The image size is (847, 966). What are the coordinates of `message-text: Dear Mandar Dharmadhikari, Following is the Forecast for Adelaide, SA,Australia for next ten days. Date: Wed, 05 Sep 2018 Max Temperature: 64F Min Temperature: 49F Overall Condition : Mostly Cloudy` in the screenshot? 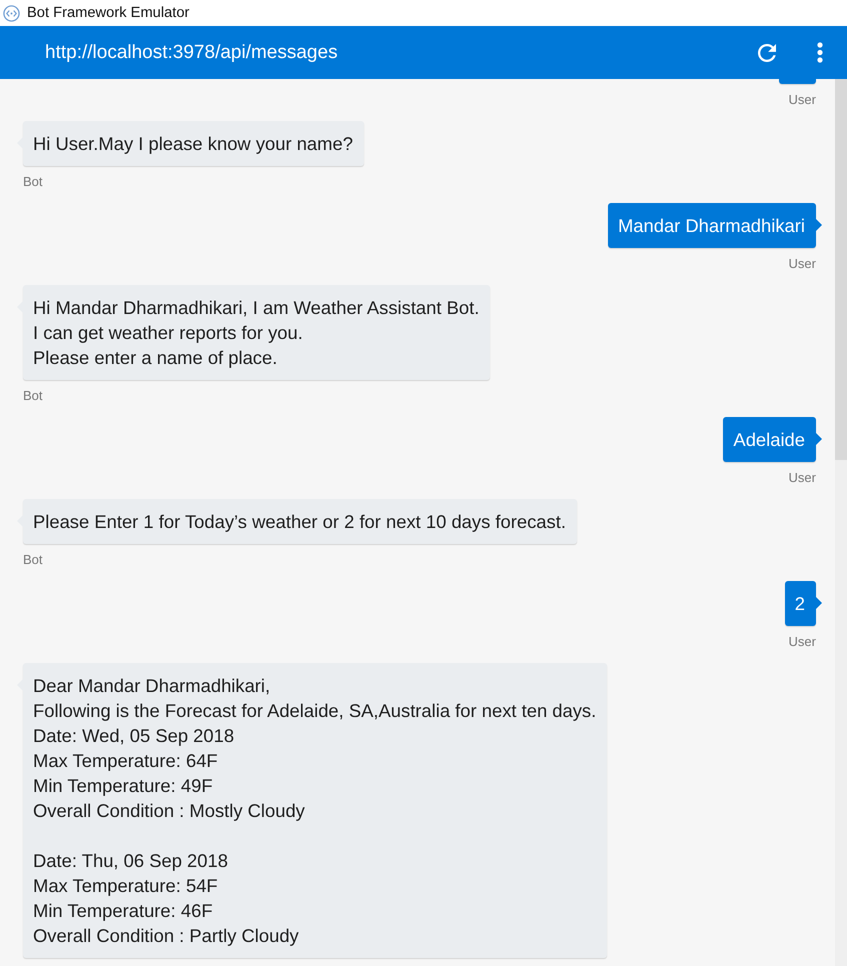 It's located at (314, 748).